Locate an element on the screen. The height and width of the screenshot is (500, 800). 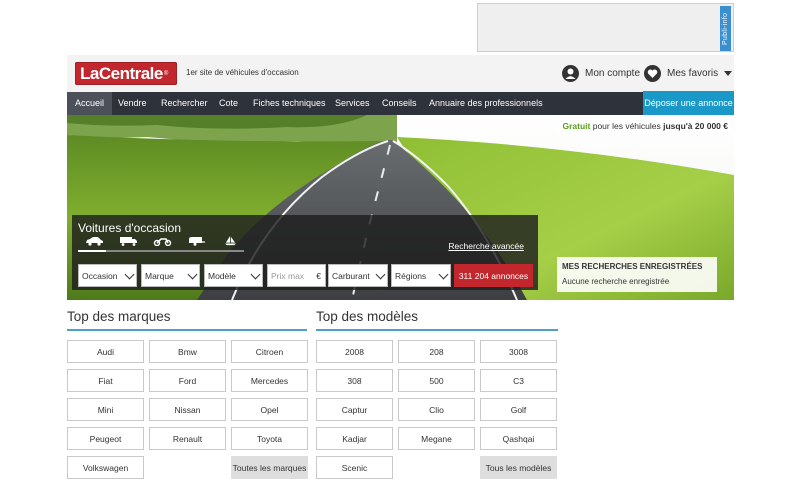
account-link: Mon compte is located at coordinates (601, 73).